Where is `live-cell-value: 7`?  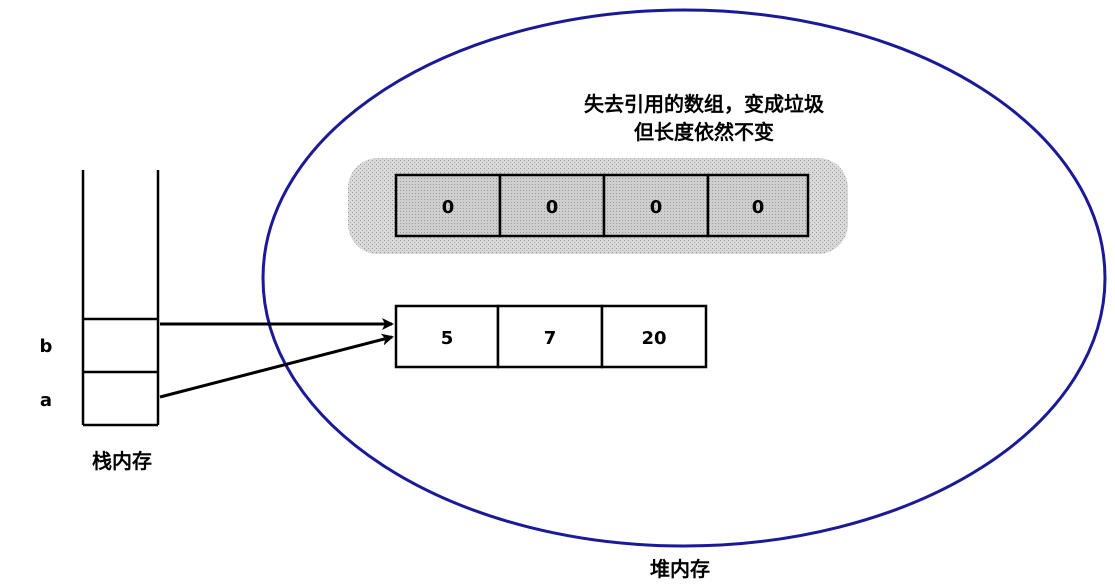
live-cell-value: 7 is located at coordinates (550, 338).